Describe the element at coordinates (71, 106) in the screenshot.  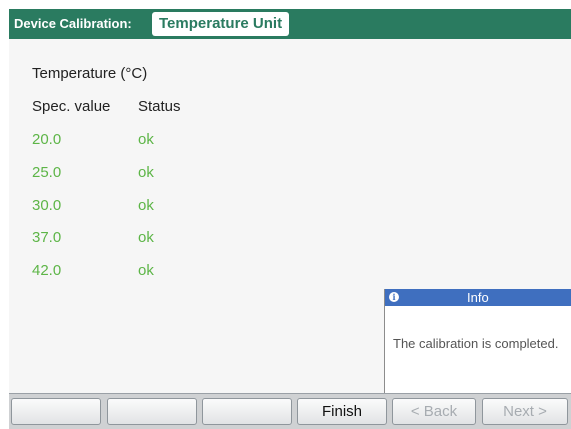
I see `column-header-spec-value: Spec. value` at that location.